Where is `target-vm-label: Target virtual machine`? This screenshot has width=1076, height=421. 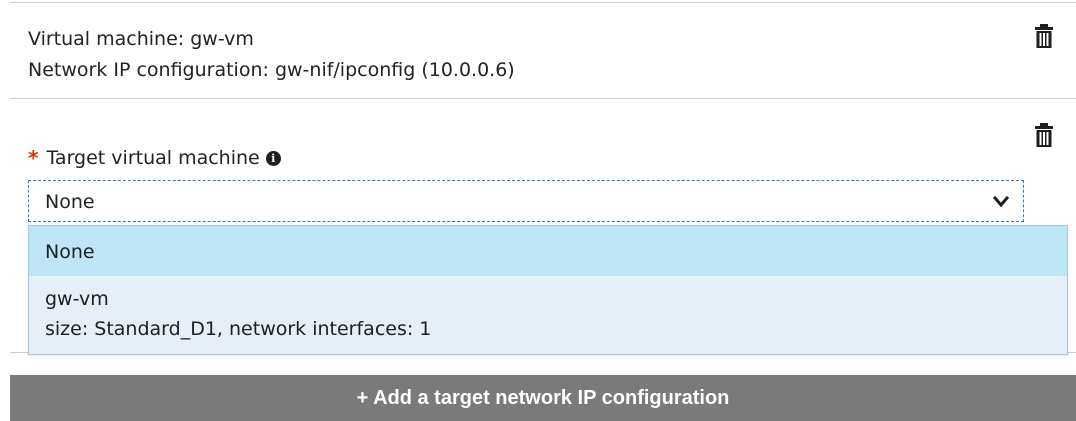
target-vm-label: Target virtual machine is located at coordinates (153, 158).